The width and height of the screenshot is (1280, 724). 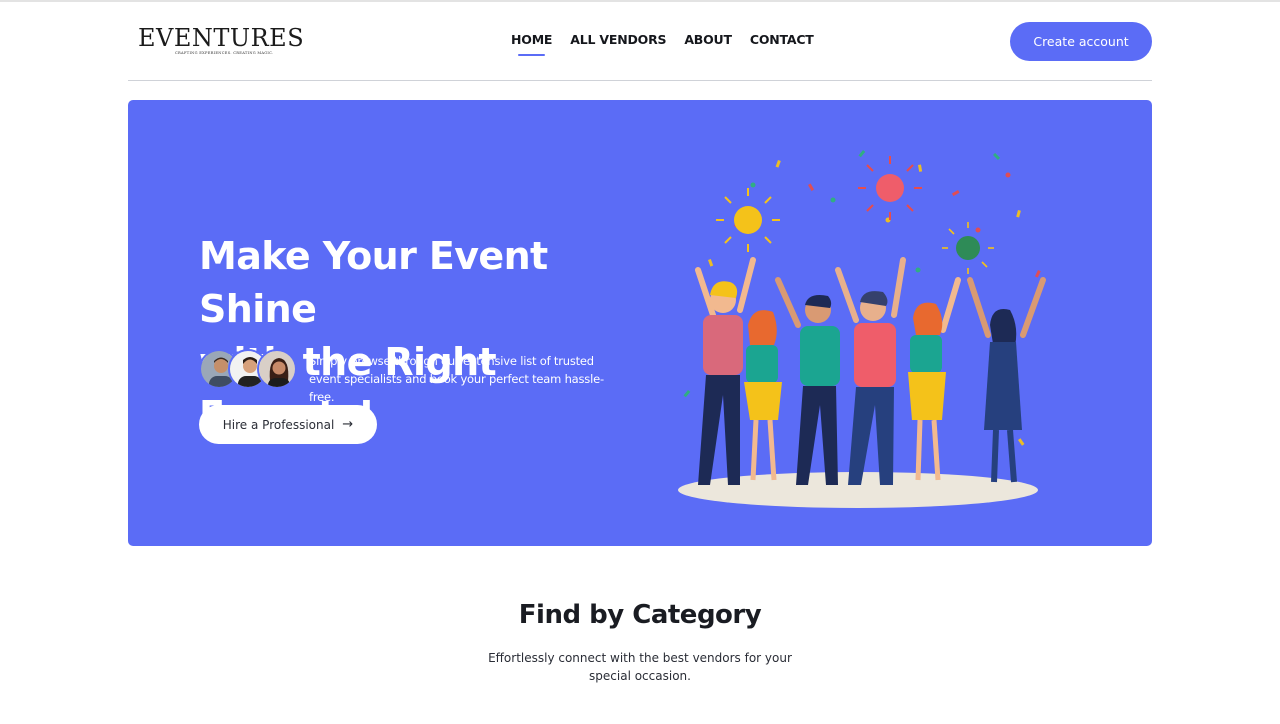 I want to click on nav-home: HOME, so click(x=531, y=44).